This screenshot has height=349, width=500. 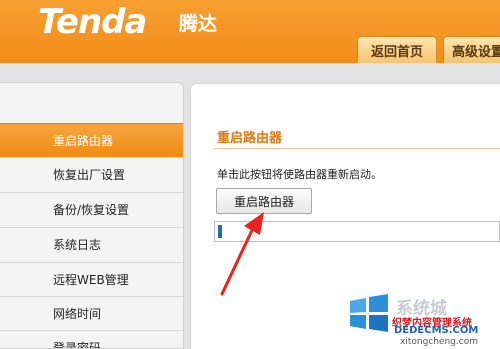 What do you see at coordinates (471, 49) in the screenshot?
I see `tab-advanced-settings: 高级设置` at bounding box center [471, 49].